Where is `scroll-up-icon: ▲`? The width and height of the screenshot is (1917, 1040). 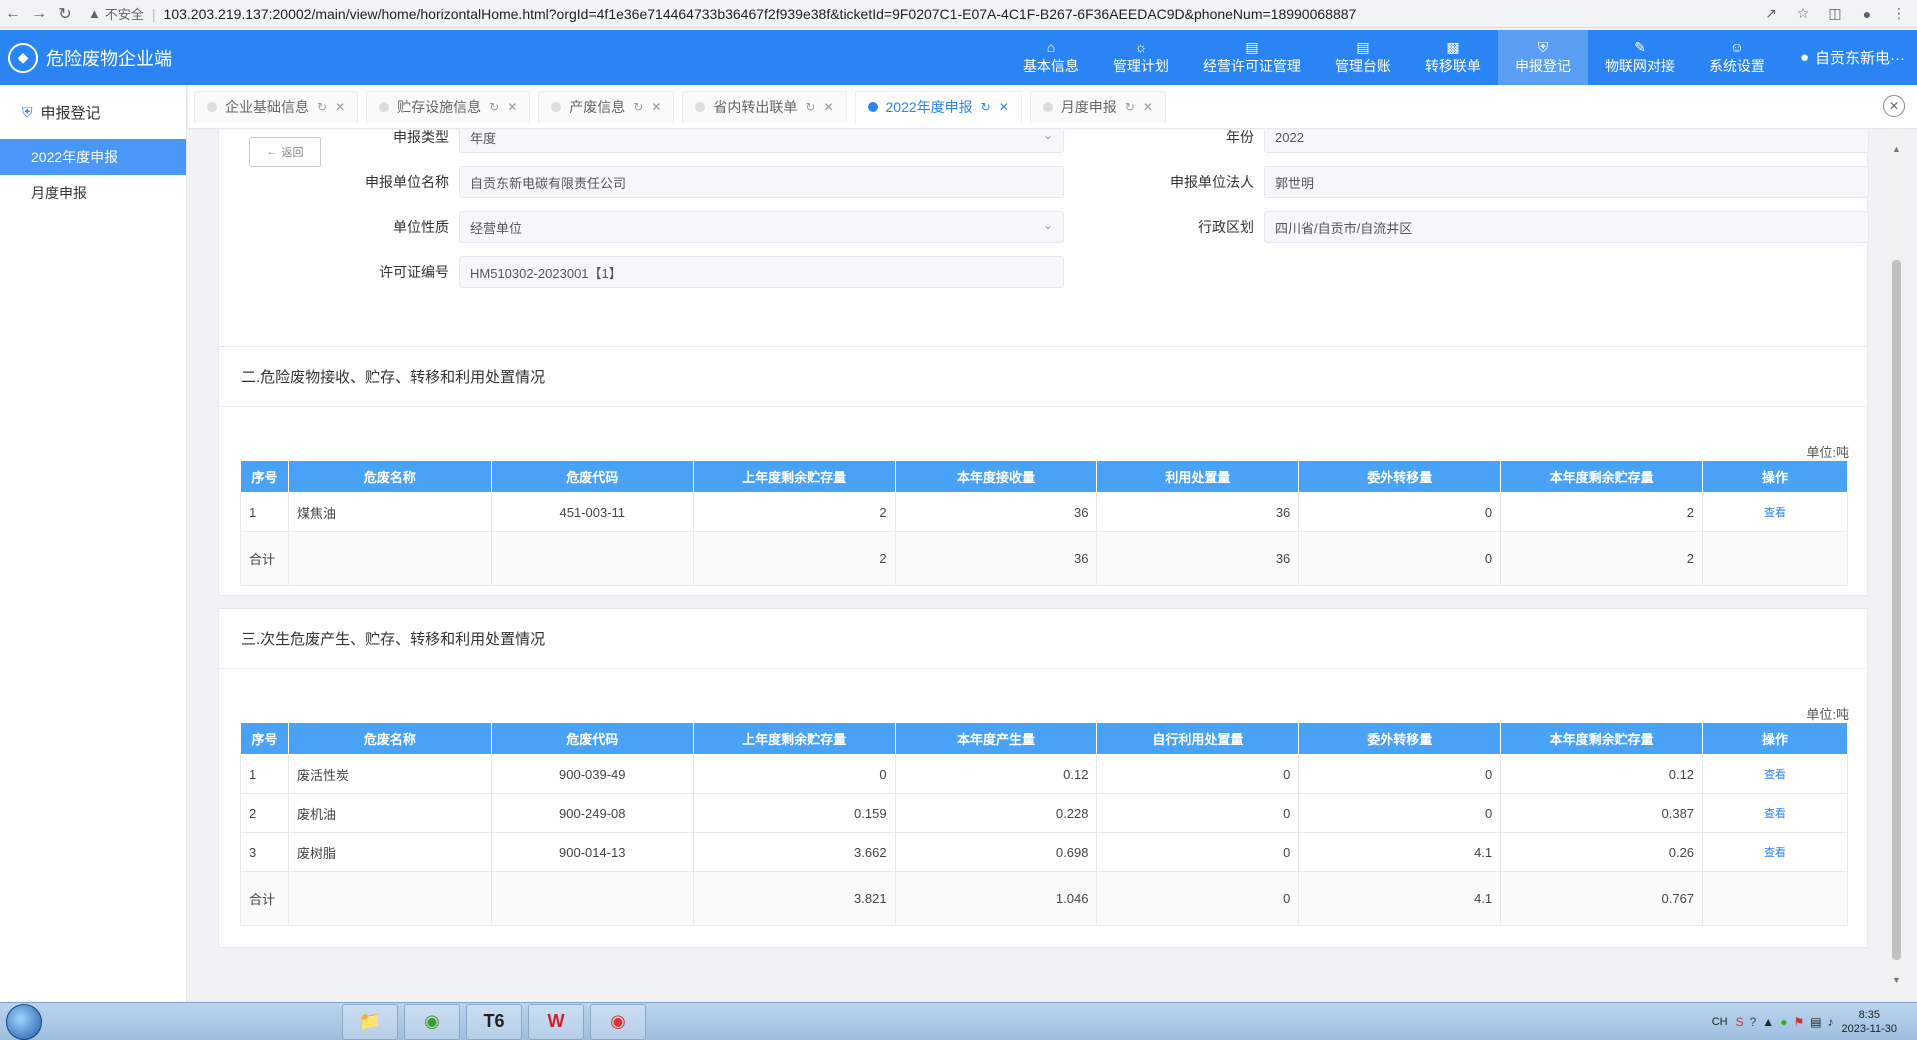 scroll-up-icon: ▲ is located at coordinates (1896, 149).